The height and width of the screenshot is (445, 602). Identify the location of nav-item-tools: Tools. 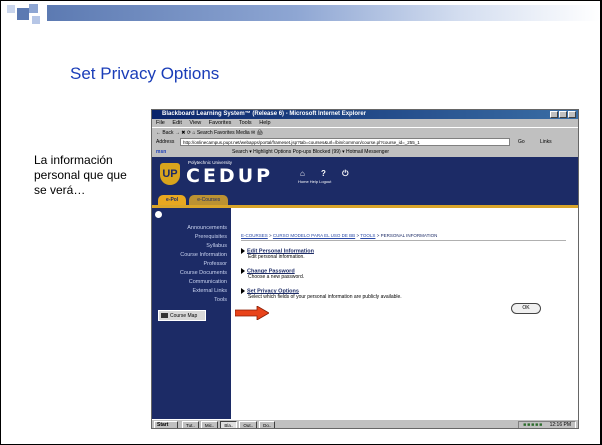
(203, 300).